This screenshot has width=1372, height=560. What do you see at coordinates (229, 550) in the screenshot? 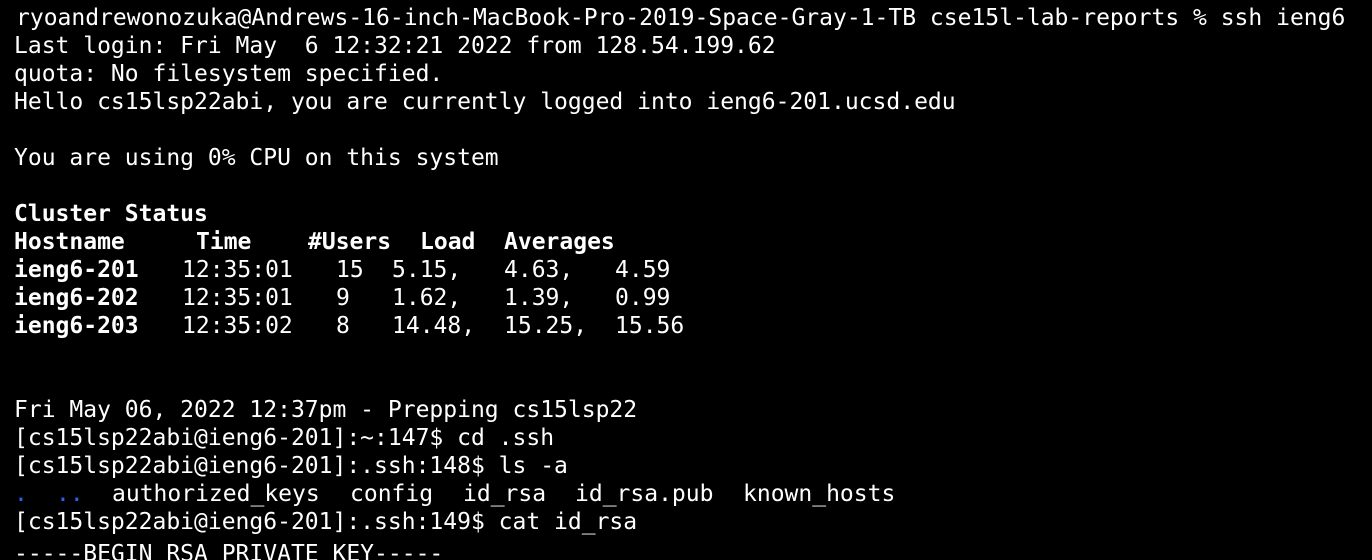
I see `rsa-key-begin-line: -----BEGIN RSA PRIVATE KEY-----` at bounding box center [229, 550].